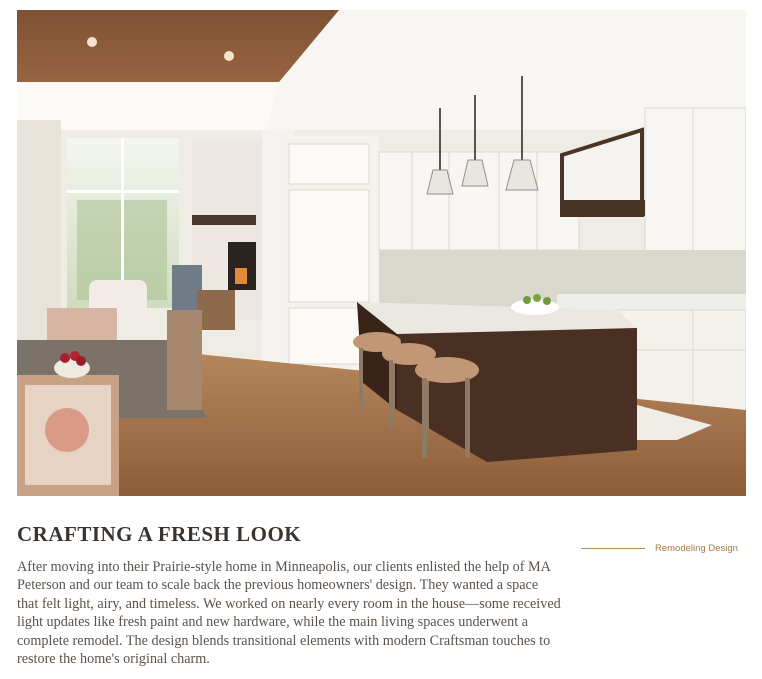  Describe the element at coordinates (159, 534) in the screenshot. I see `section-heading: CRAFTING A FRESH LOOK` at that location.